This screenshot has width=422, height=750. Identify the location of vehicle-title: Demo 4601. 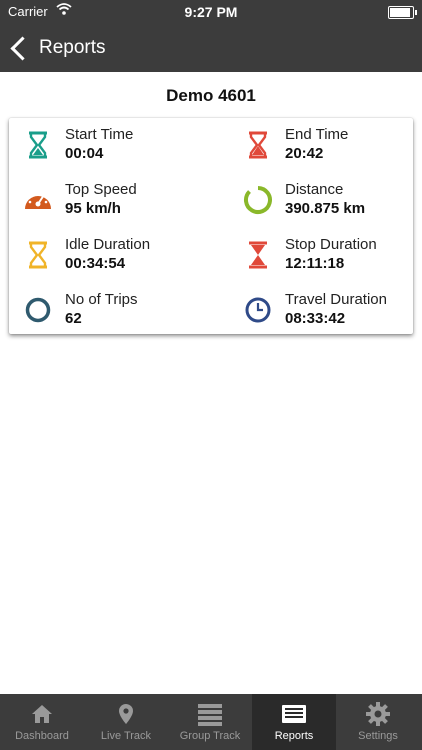
(211, 95).